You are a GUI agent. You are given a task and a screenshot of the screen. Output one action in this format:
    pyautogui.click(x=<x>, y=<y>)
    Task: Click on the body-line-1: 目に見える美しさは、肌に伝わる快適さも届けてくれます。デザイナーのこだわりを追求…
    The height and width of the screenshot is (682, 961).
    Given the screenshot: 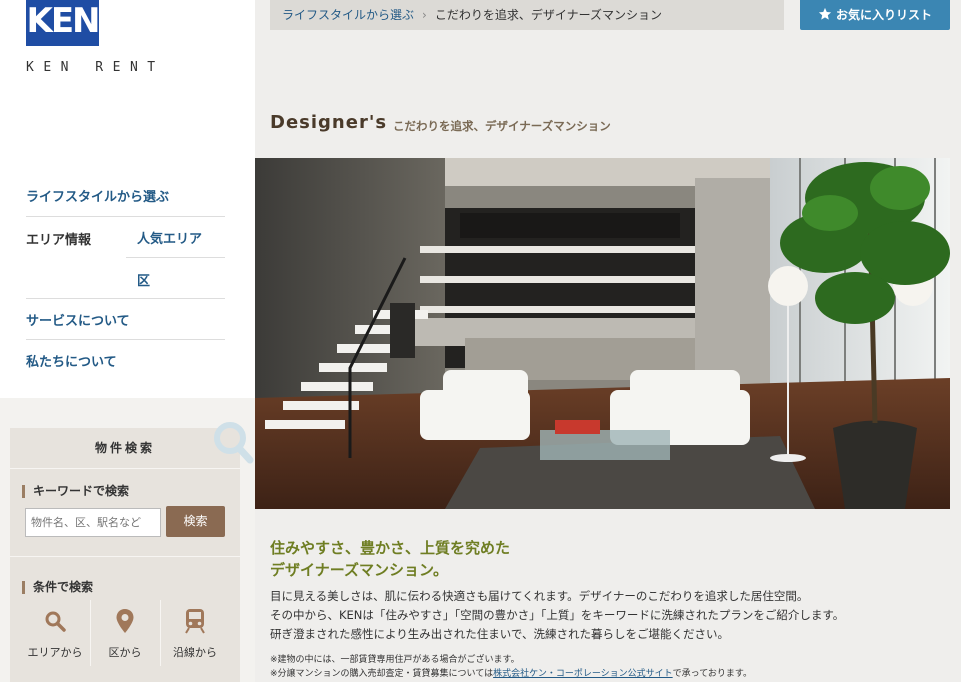 What is the action you would take?
    pyautogui.click(x=539, y=596)
    